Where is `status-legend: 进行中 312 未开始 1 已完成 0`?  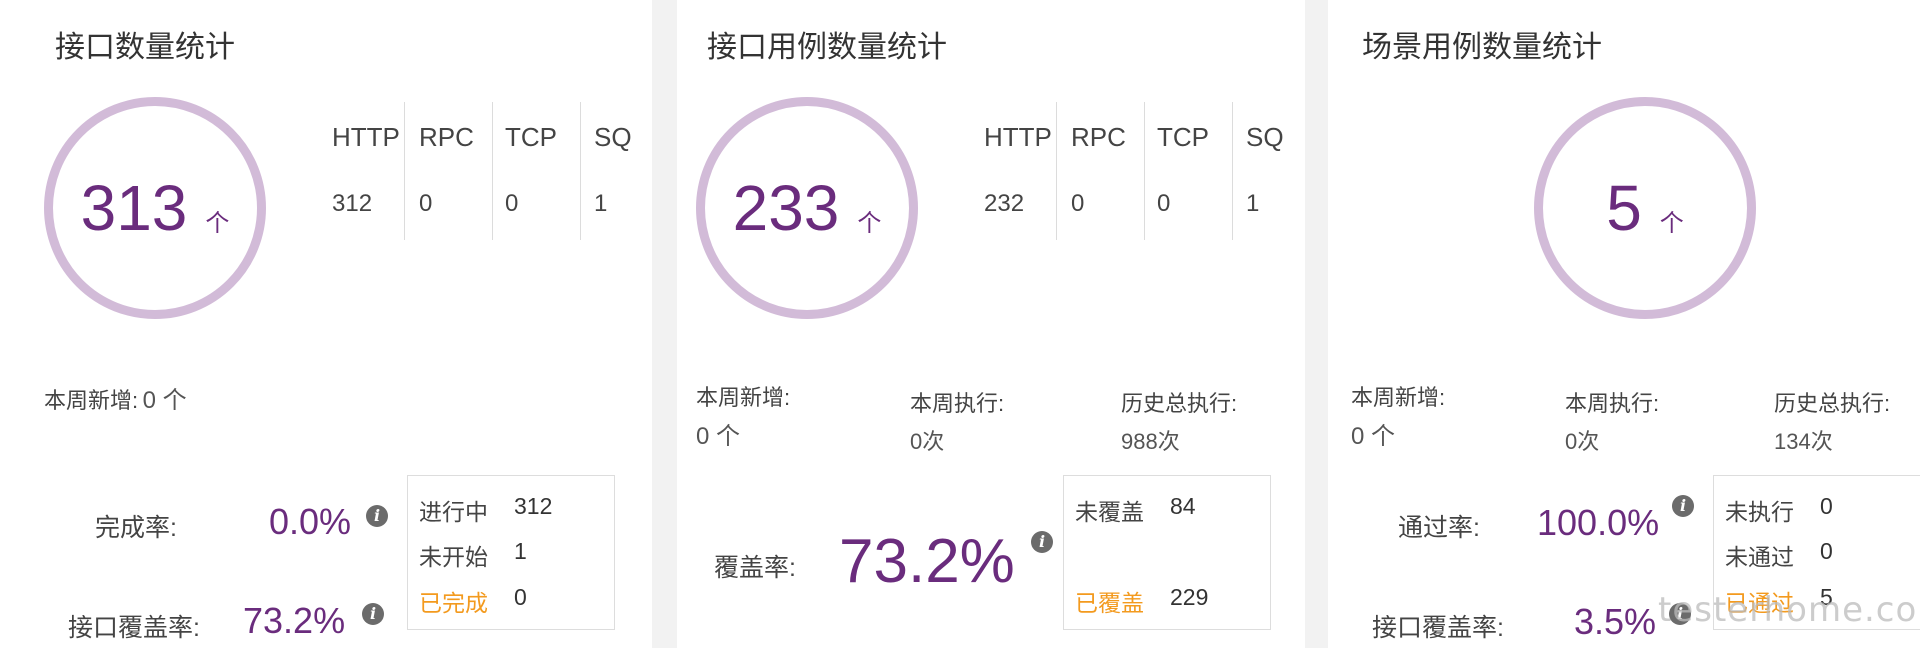
status-legend: 进行中 312 未开始 1 已完成 0 is located at coordinates (511, 552).